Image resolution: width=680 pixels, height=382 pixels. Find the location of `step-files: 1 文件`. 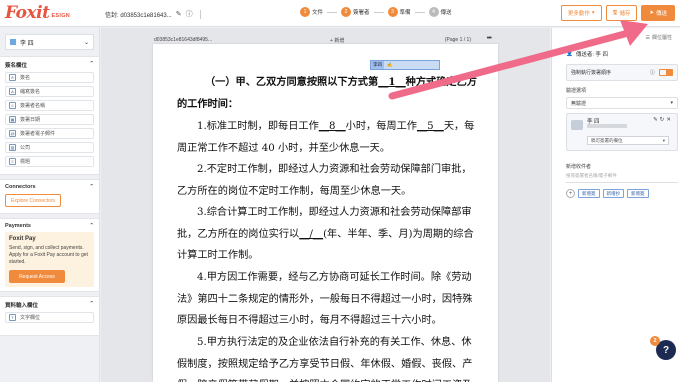

step-files: 1 文件 is located at coordinates (311, 12).